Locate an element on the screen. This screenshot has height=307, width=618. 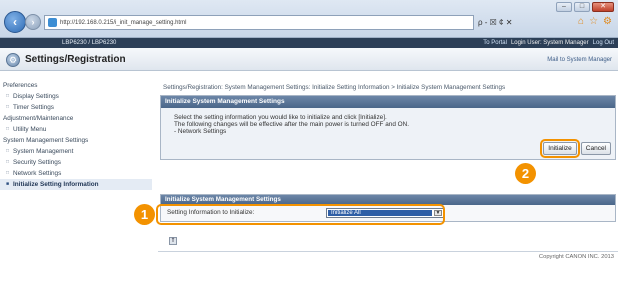
back-button: ‹ is located at coordinates (15, 22).